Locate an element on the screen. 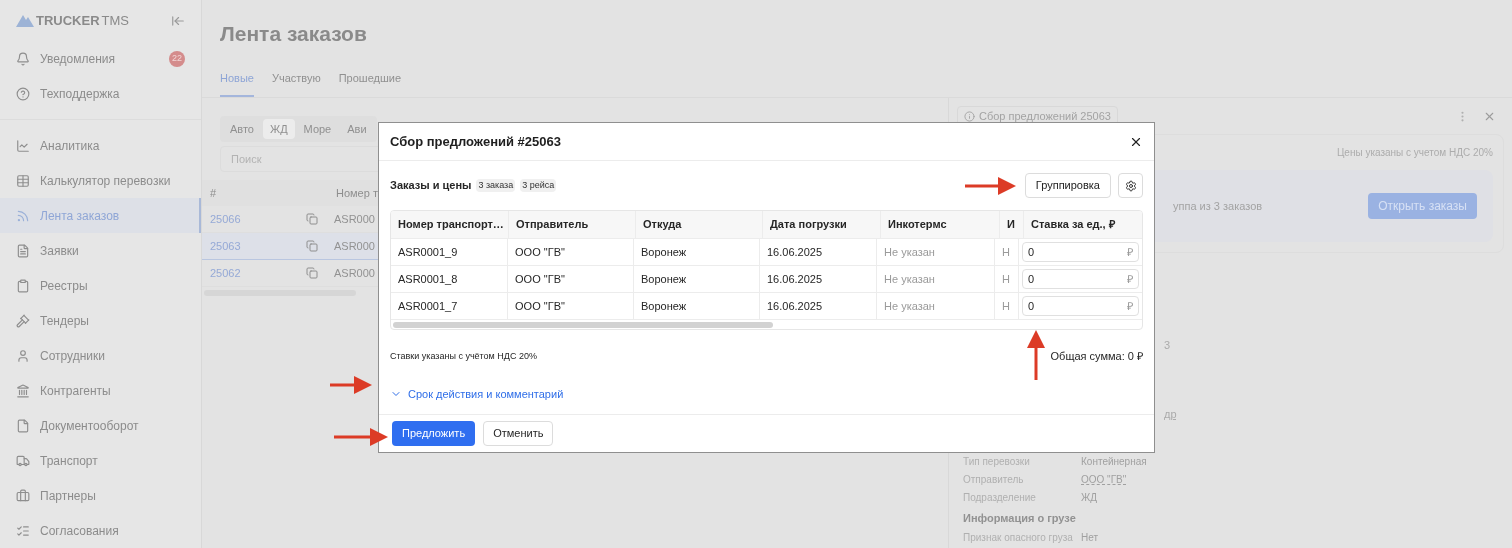 The height and width of the screenshot is (548, 1512). sidebar-item: Уведомления is located at coordinates (99, 58).